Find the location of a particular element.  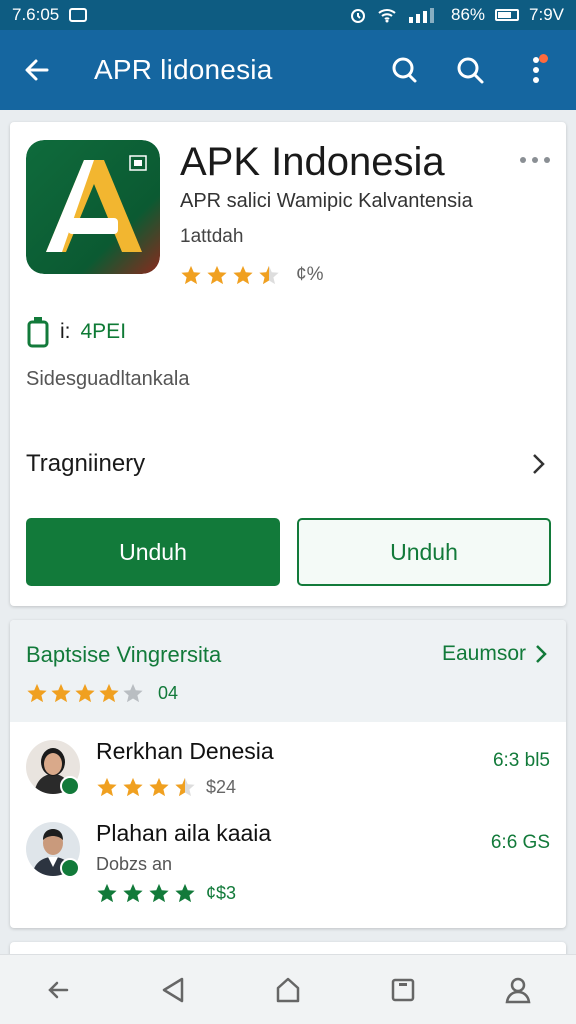

info-row: i: 4PEI is located at coordinates (76, 332).